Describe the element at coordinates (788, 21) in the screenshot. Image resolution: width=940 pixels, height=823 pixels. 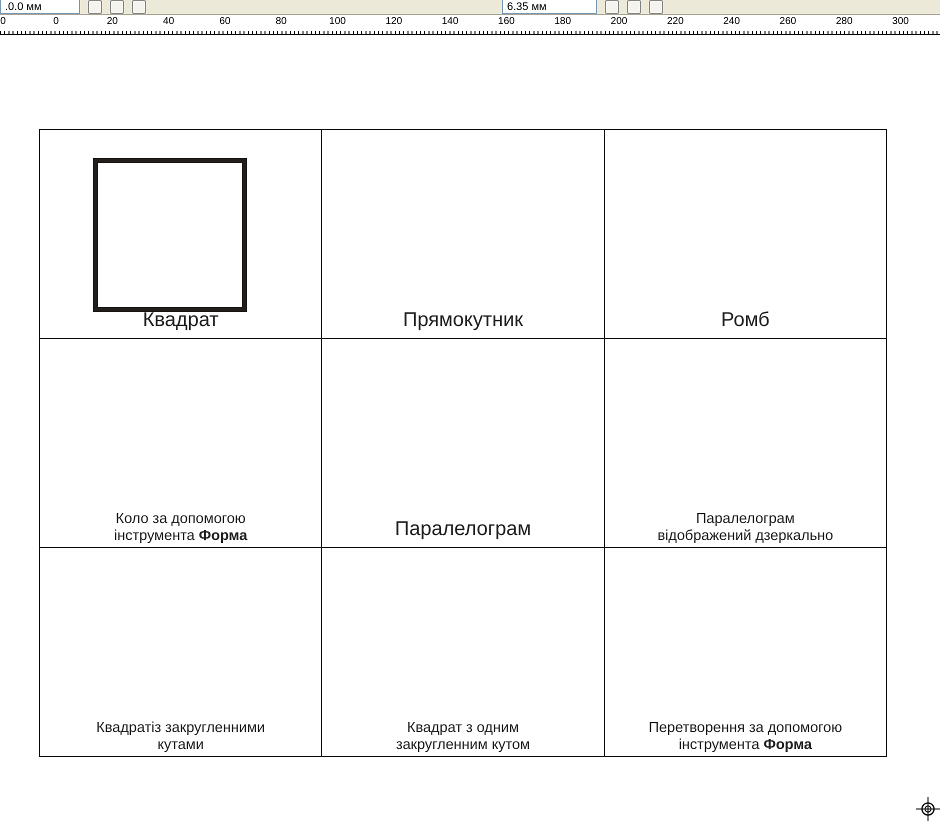
I see `ruler-label: 260` at that location.